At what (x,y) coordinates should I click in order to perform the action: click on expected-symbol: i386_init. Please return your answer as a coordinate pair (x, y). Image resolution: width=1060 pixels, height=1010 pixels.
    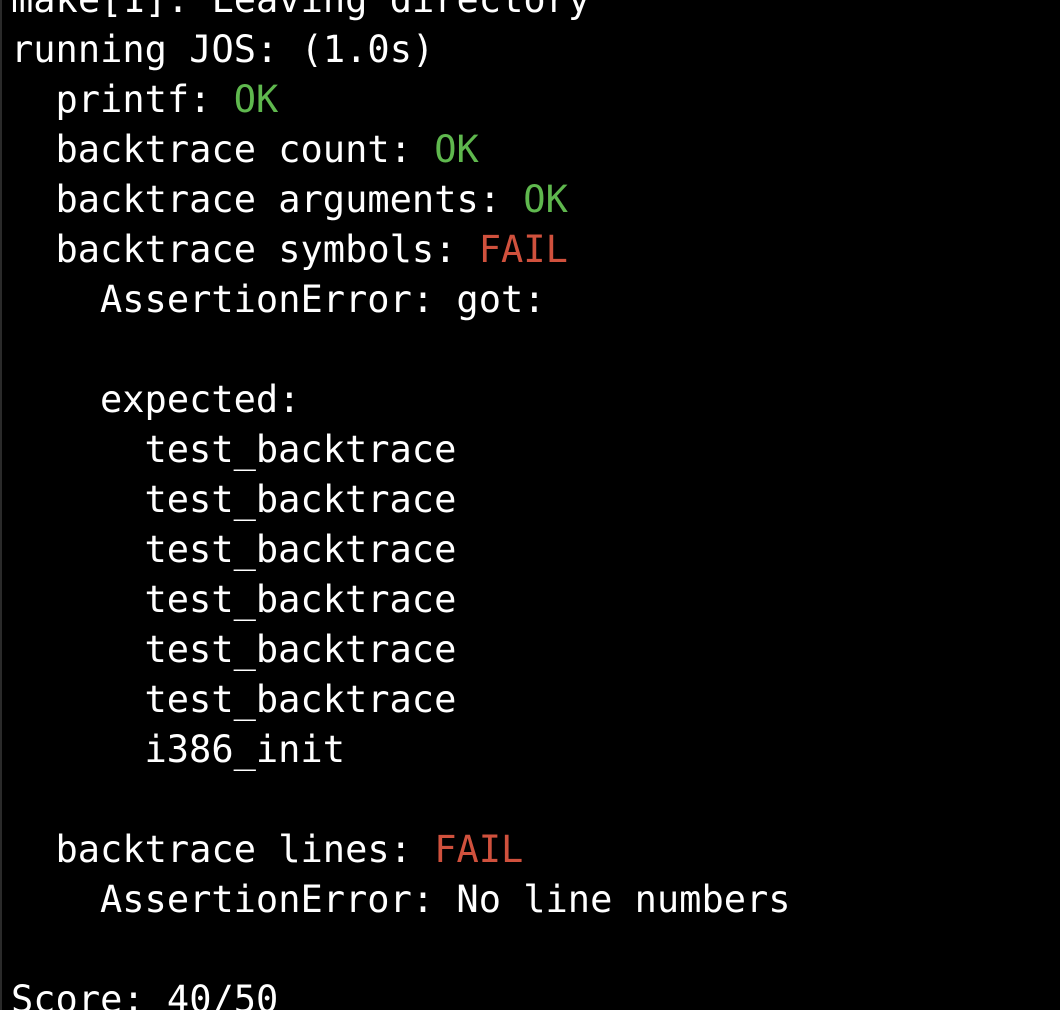
    Looking at the image, I should click on (244, 749).